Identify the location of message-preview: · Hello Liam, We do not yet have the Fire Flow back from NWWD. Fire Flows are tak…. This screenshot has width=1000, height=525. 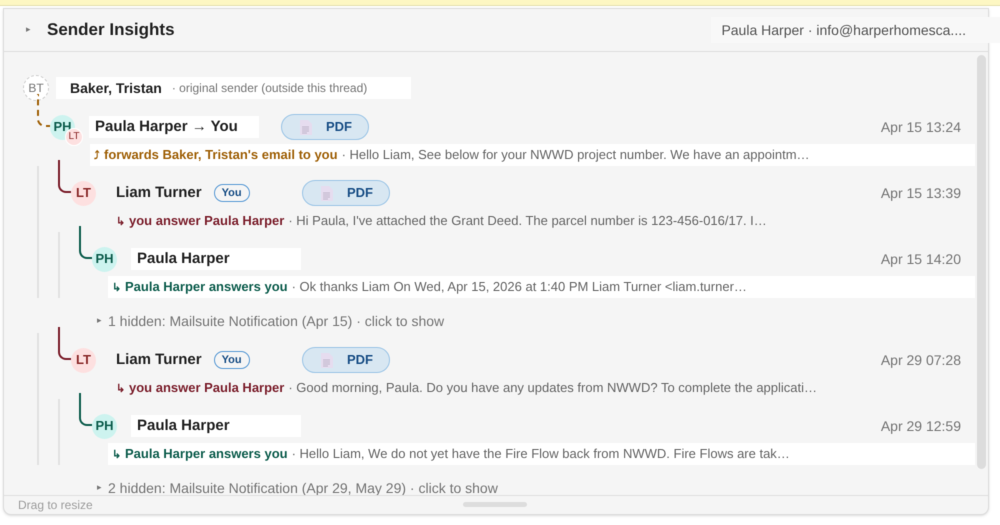
(541, 454).